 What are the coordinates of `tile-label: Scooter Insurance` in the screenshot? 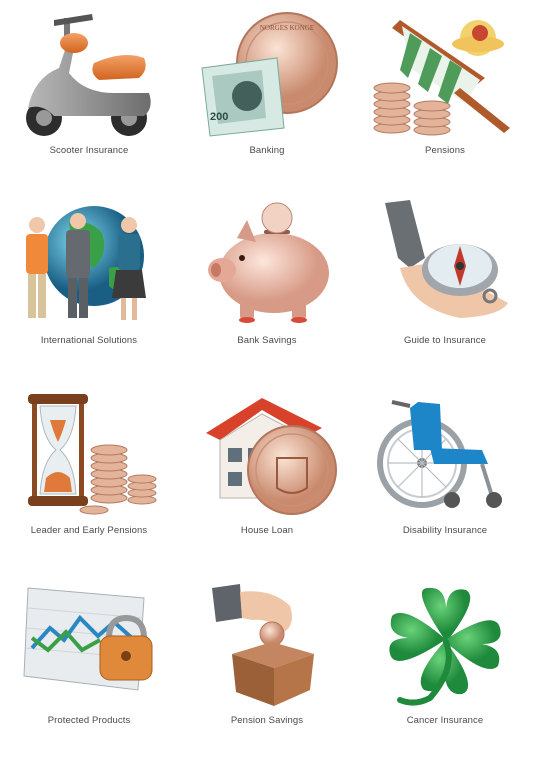 It's located at (89, 150).